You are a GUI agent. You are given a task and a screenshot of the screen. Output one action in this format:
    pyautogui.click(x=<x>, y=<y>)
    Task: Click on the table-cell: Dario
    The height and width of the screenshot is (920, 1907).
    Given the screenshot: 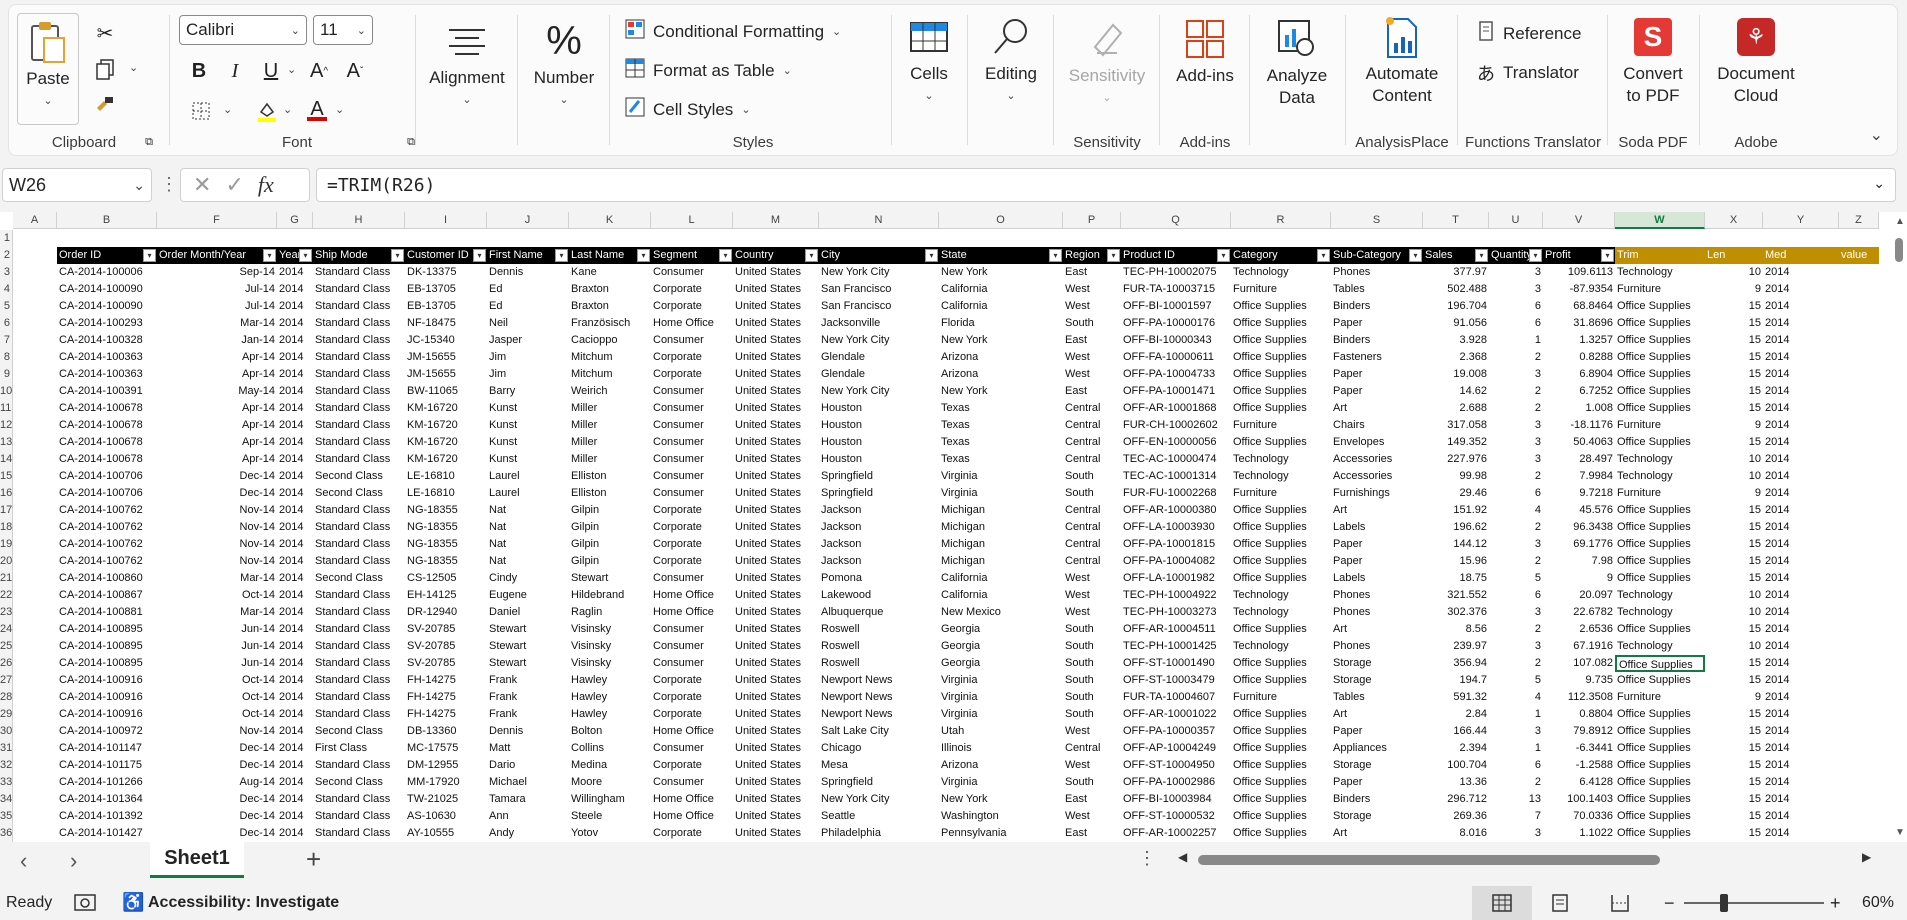 What is the action you would take?
    pyautogui.click(x=528, y=765)
    